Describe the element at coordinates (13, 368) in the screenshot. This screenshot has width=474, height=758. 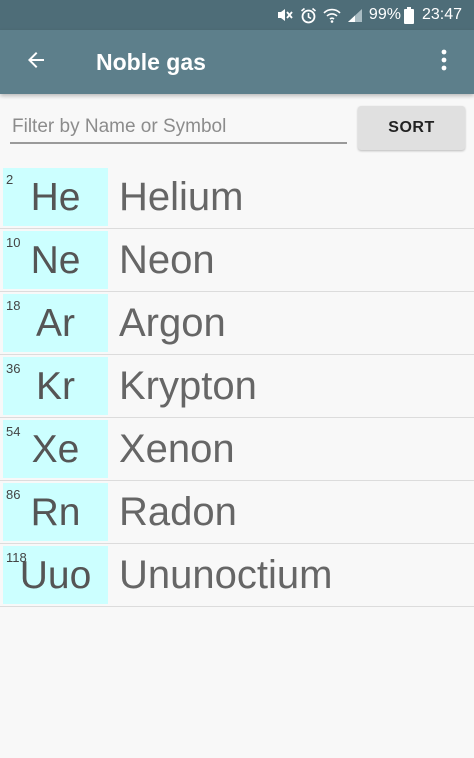
I see `atomic-number: 36` at that location.